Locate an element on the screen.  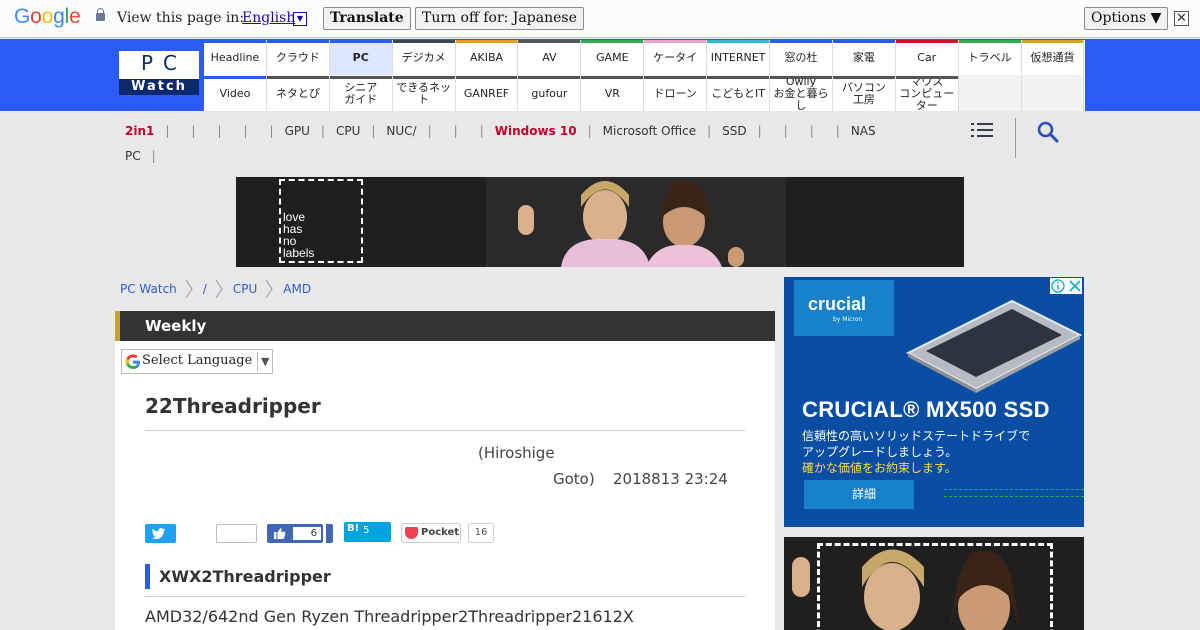
share-count-box is located at coordinates (236, 533).